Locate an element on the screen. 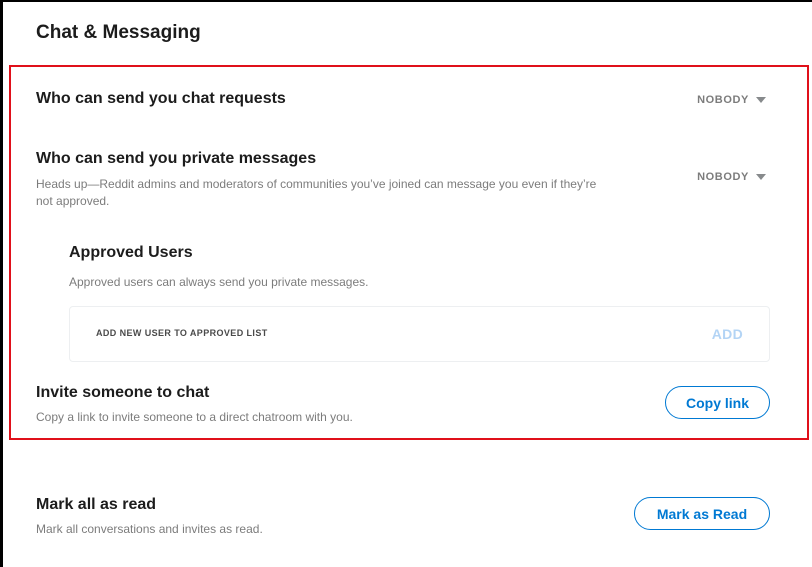 This screenshot has height=567, width=812. chat-requests-title: Who can send you chat requests is located at coordinates (161, 98).